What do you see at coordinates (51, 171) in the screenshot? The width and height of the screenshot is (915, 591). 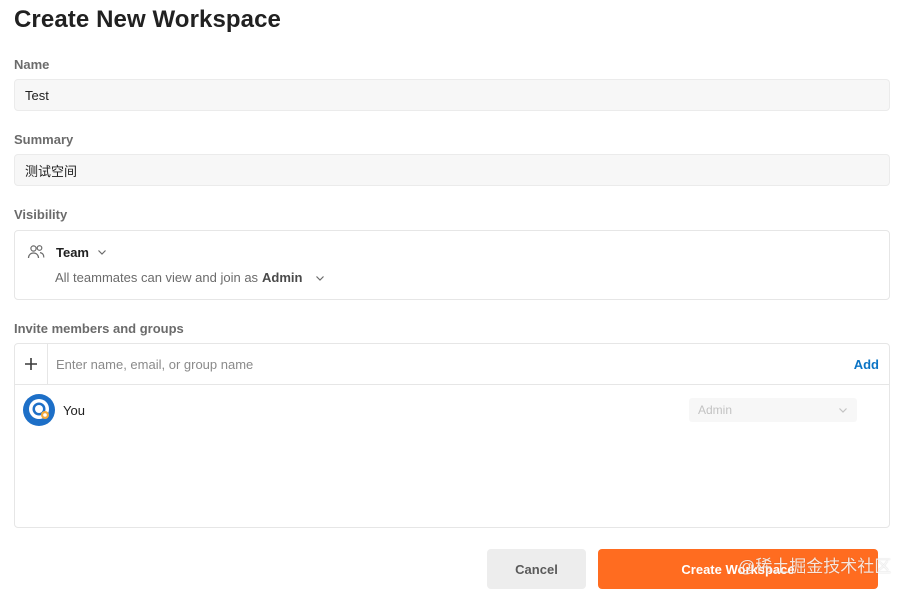 I see `summary-value: 测试空间` at bounding box center [51, 171].